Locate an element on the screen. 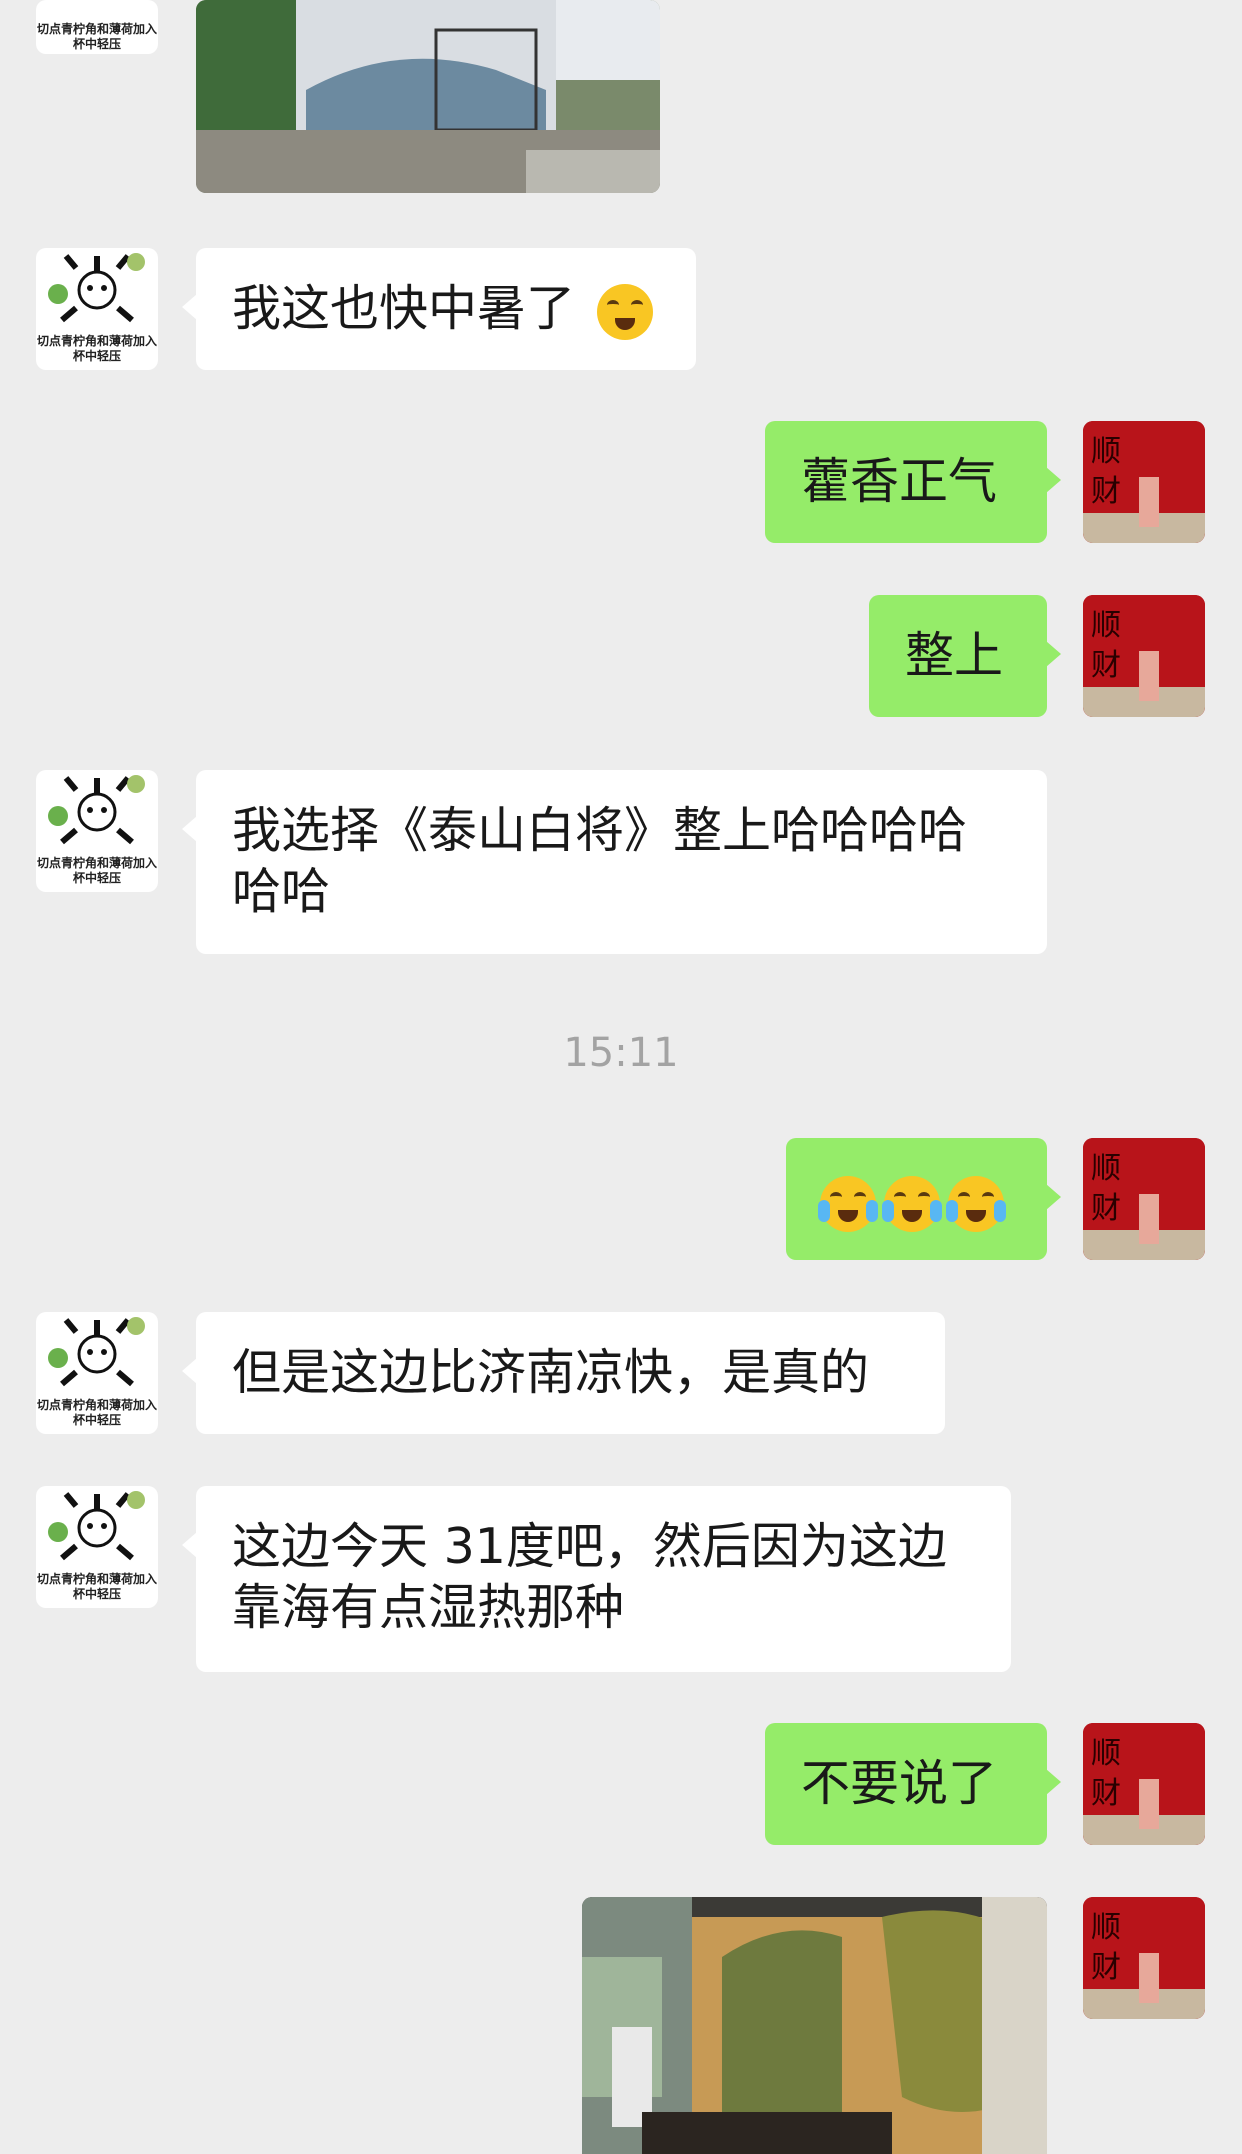  message-bubble: 我这也快中暑了 is located at coordinates (439, 309).